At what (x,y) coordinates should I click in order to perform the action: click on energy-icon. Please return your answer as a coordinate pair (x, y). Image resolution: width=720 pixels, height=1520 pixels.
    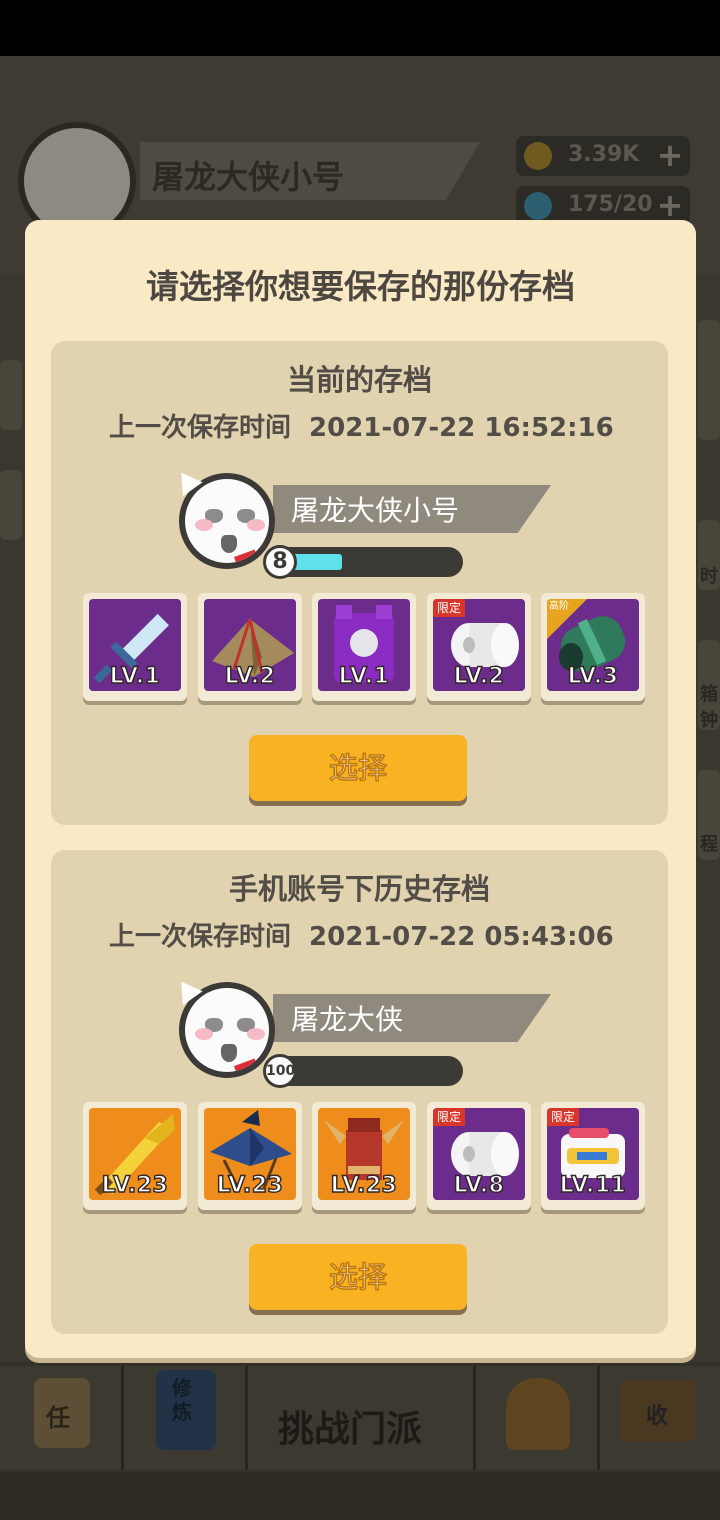
    Looking at the image, I should click on (538, 206).